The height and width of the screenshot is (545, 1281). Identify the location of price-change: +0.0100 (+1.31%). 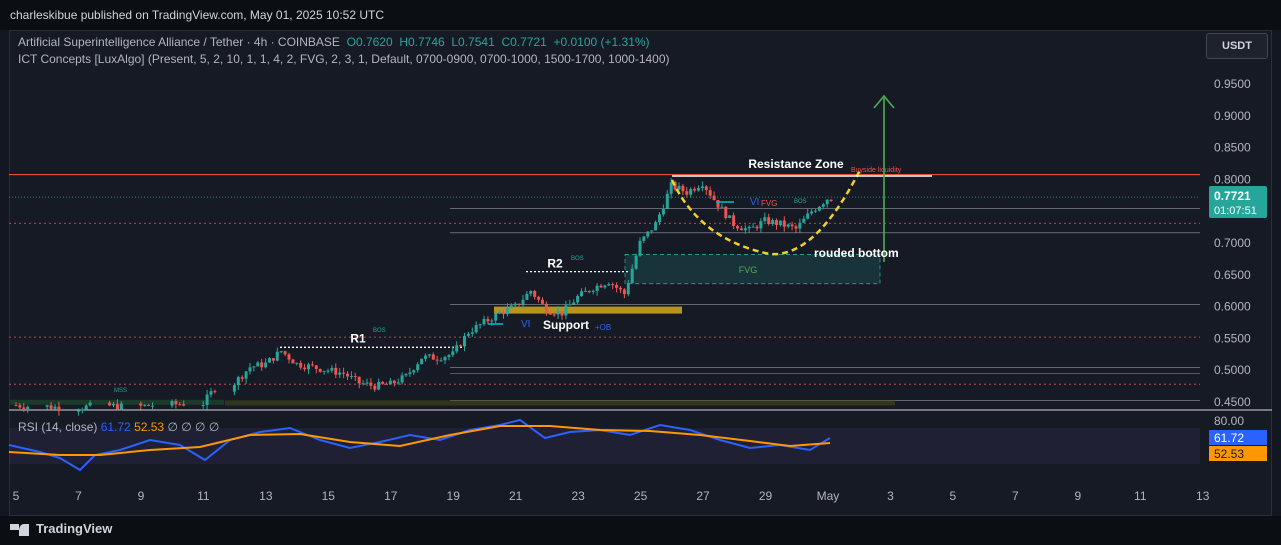
(601, 42).